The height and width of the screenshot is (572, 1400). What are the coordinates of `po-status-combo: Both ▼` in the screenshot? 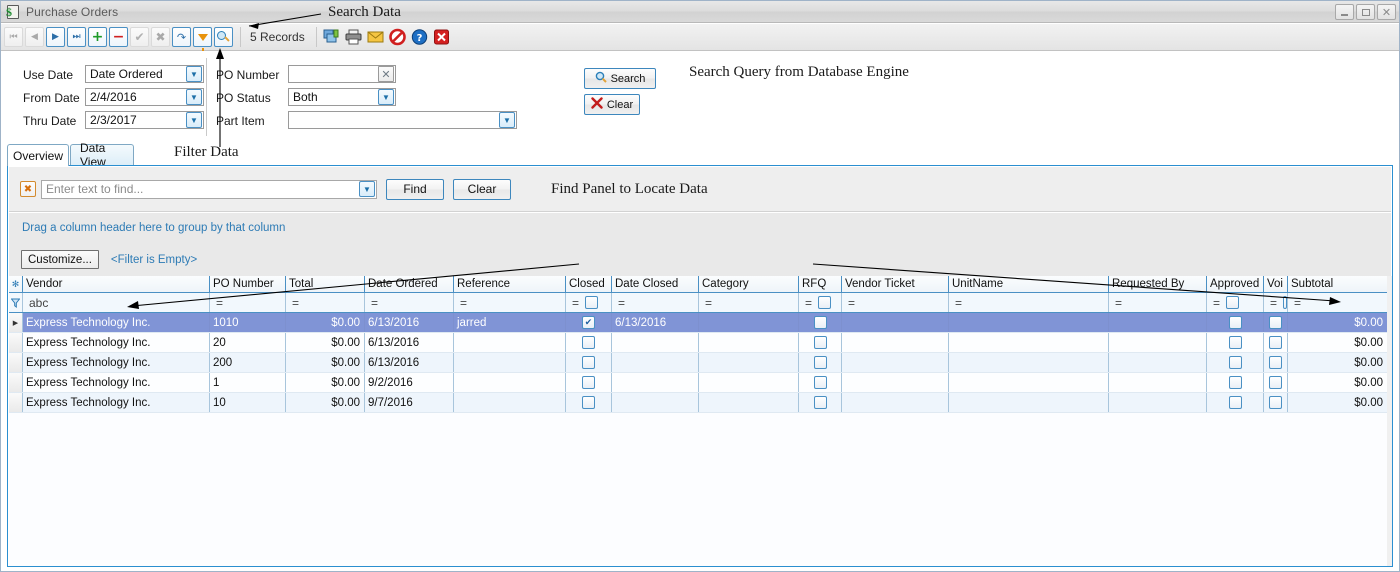 It's located at (342, 97).